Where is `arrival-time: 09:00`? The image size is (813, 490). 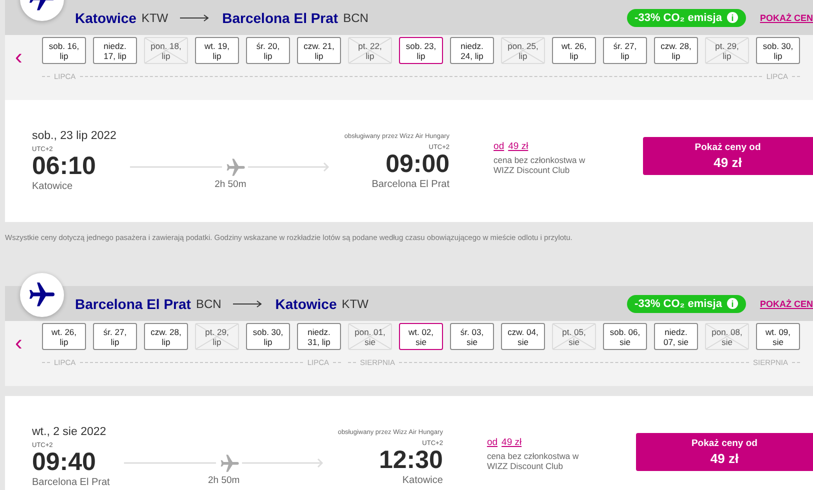
arrival-time: 09:00 is located at coordinates (418, 163).